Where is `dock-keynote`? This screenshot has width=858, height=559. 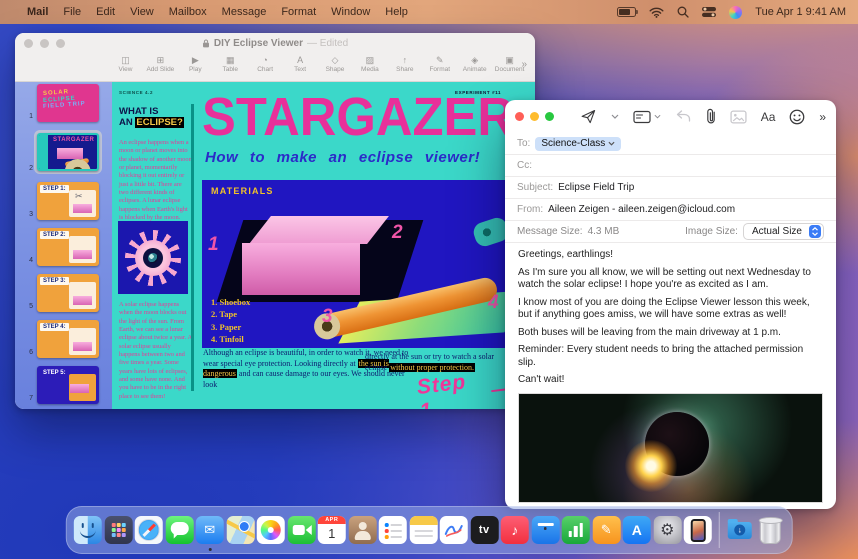 dock-keynote is located at coordinates (545, 530).